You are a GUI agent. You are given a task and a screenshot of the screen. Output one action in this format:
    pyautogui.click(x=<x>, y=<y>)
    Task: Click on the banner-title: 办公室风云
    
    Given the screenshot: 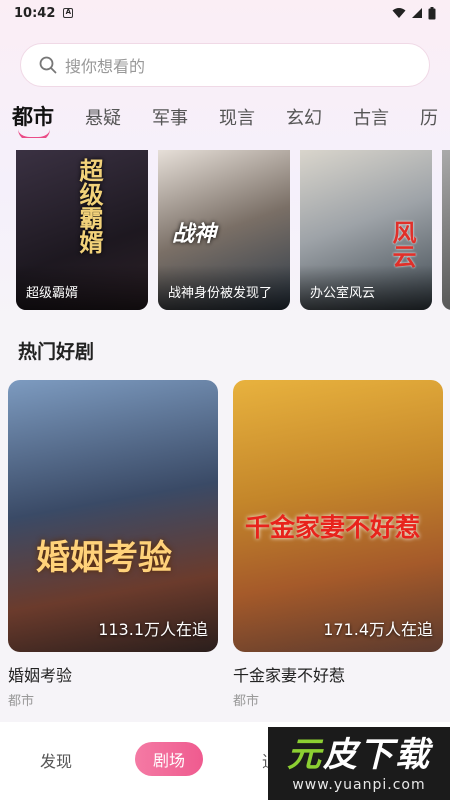 What is the action you would take?
    pyautogui.click(x=366, y=287)
    